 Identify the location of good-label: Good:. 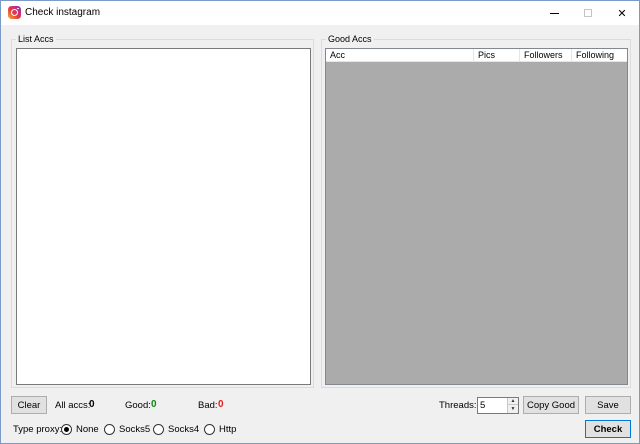
(138, 405).